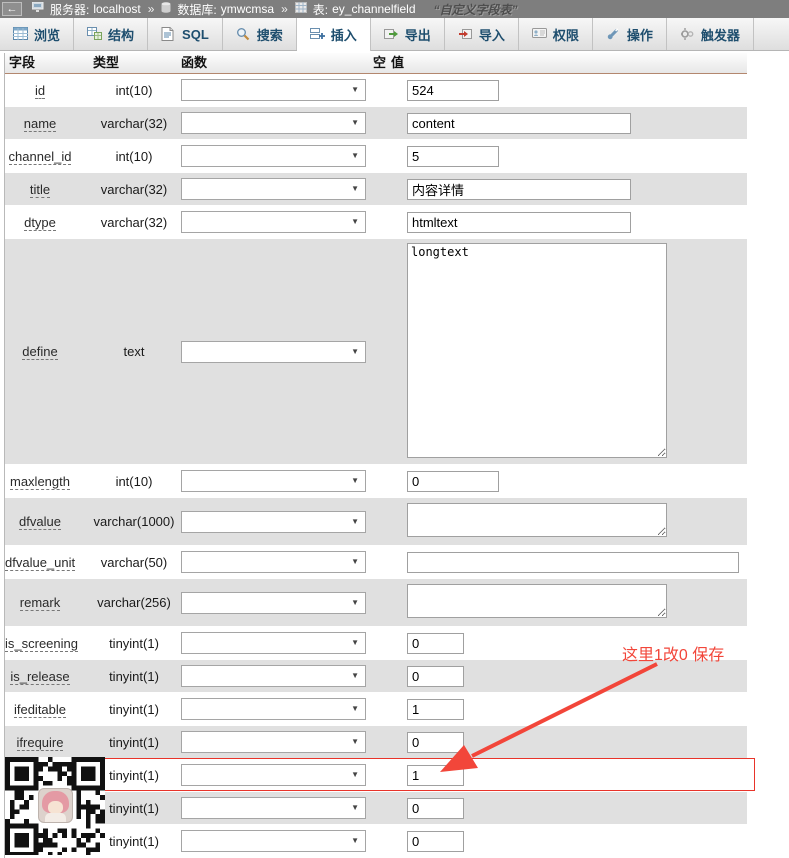 The width and height of the screenshot is (789, 858). Describe the element at coordinates (465, 34) in the screenshot. I see `import-icon` at that location.